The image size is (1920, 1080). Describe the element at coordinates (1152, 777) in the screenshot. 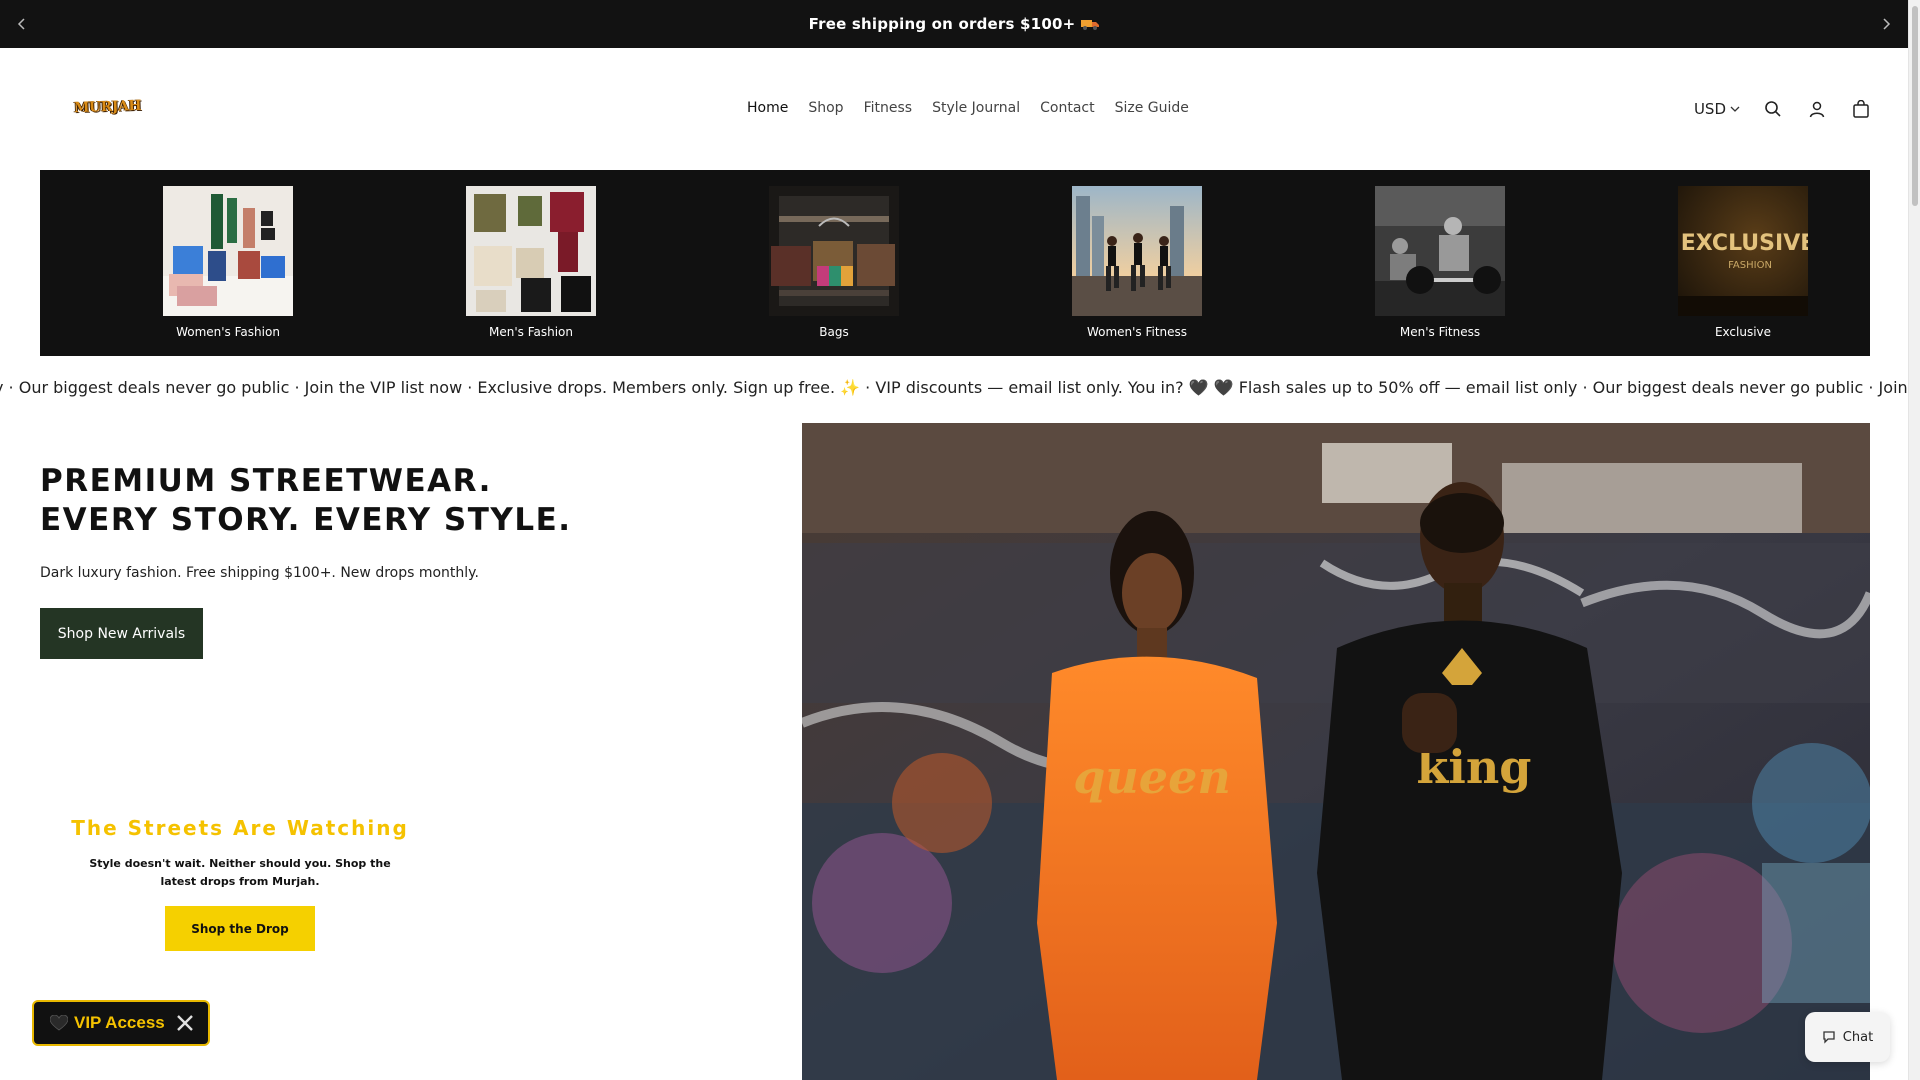

I see `hero-image-queen-text: queen` at that location.